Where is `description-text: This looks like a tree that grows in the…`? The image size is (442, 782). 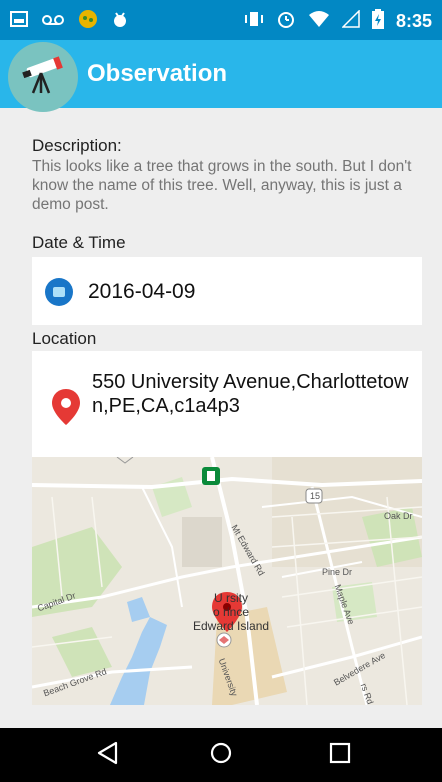
description-text: This looks like a tree that grows in the… is located at coordinates (222, 185).